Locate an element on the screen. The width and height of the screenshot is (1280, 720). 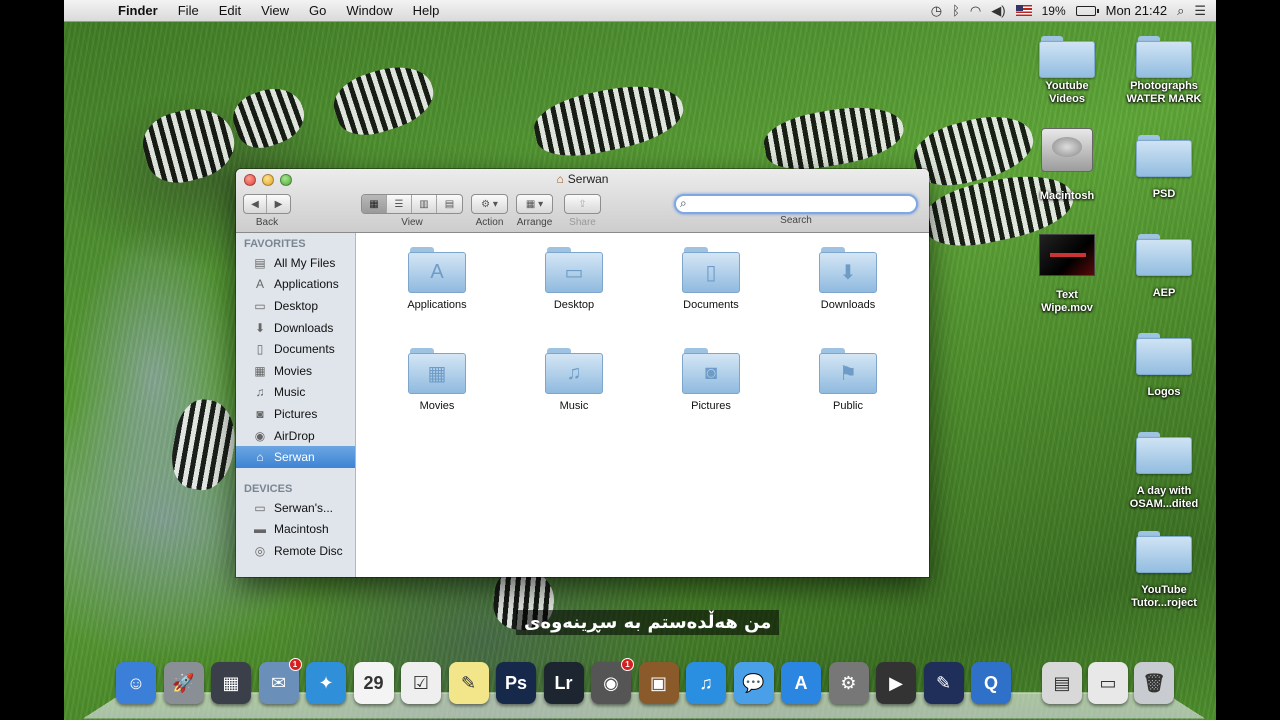
sidebar-item-remote-disc: ◎ Remote Disc is located at coordinates (295, 551).